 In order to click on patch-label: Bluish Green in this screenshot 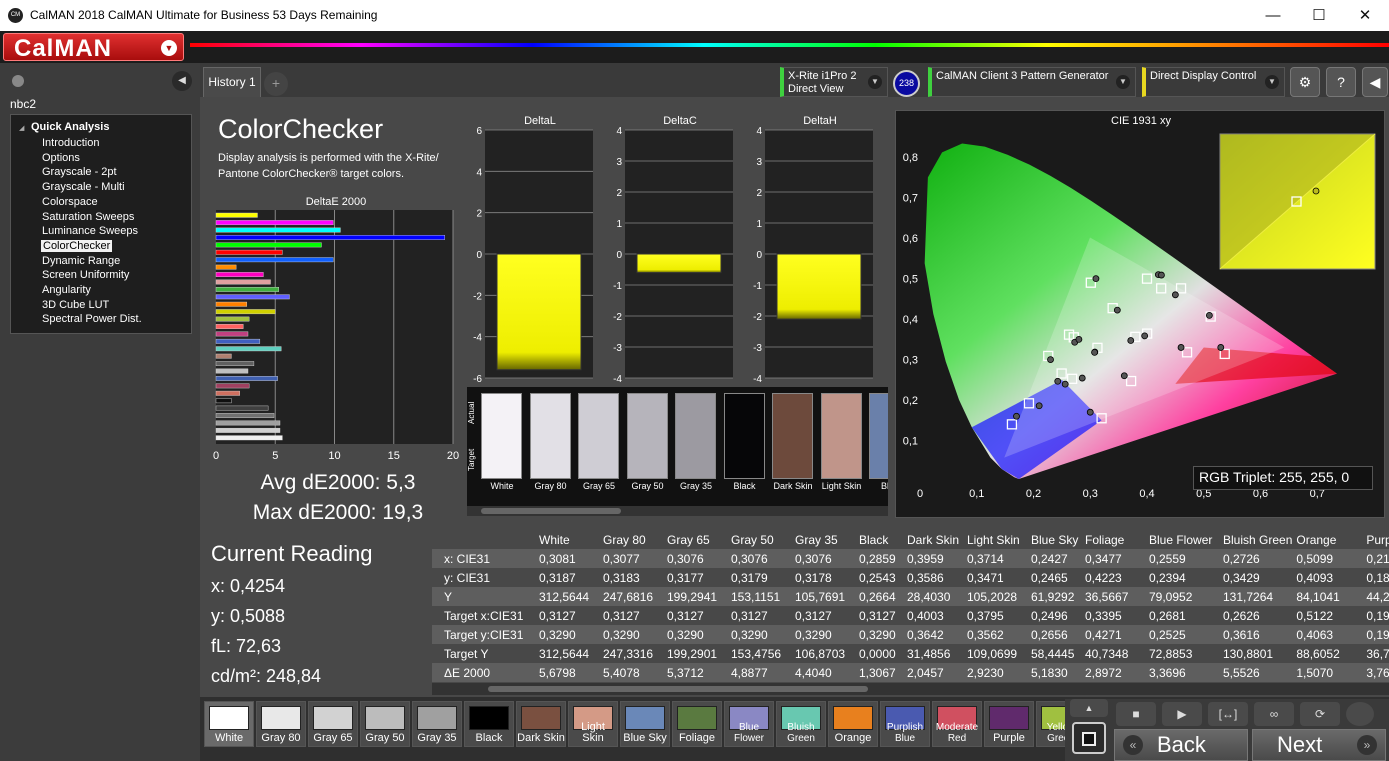, I will do `click(801, 733)`.